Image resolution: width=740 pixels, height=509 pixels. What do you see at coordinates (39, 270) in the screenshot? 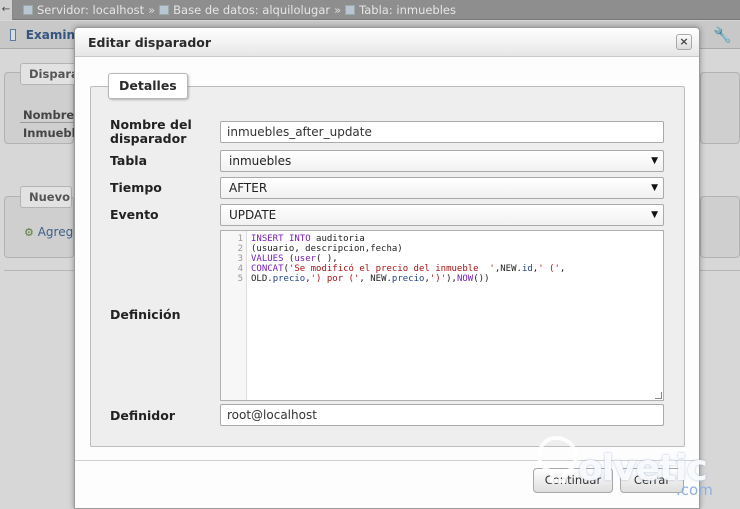
I see `page-divider` at bounding box center [39, 270].